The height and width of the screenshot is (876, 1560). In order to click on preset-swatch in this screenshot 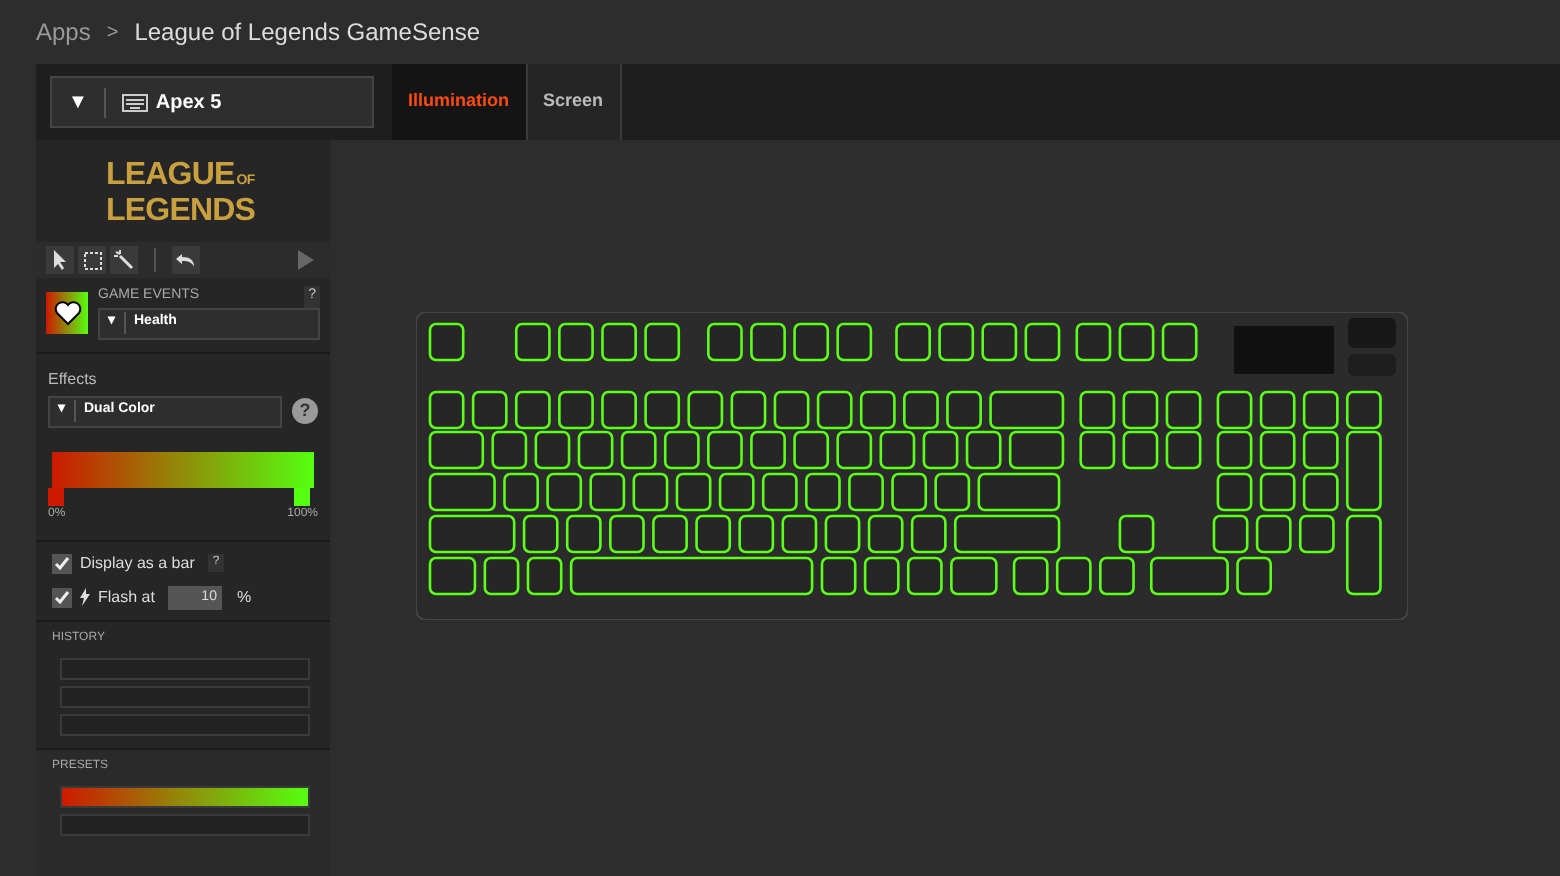, I will do `click(185, 796)`.